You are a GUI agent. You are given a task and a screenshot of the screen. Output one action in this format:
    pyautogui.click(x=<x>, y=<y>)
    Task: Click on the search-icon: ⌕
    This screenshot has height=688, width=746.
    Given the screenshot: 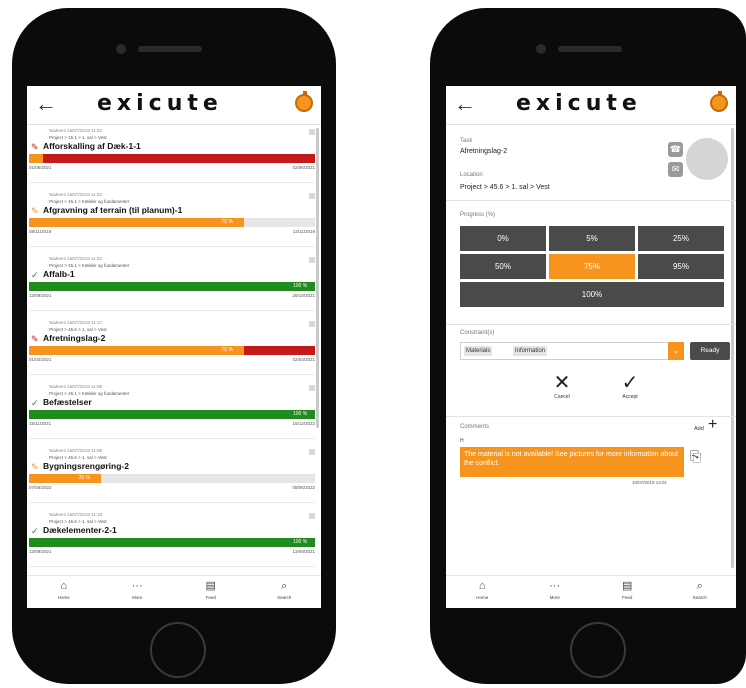 What is the action you would take?
    pyautogui.click(x=699, y=586)
    